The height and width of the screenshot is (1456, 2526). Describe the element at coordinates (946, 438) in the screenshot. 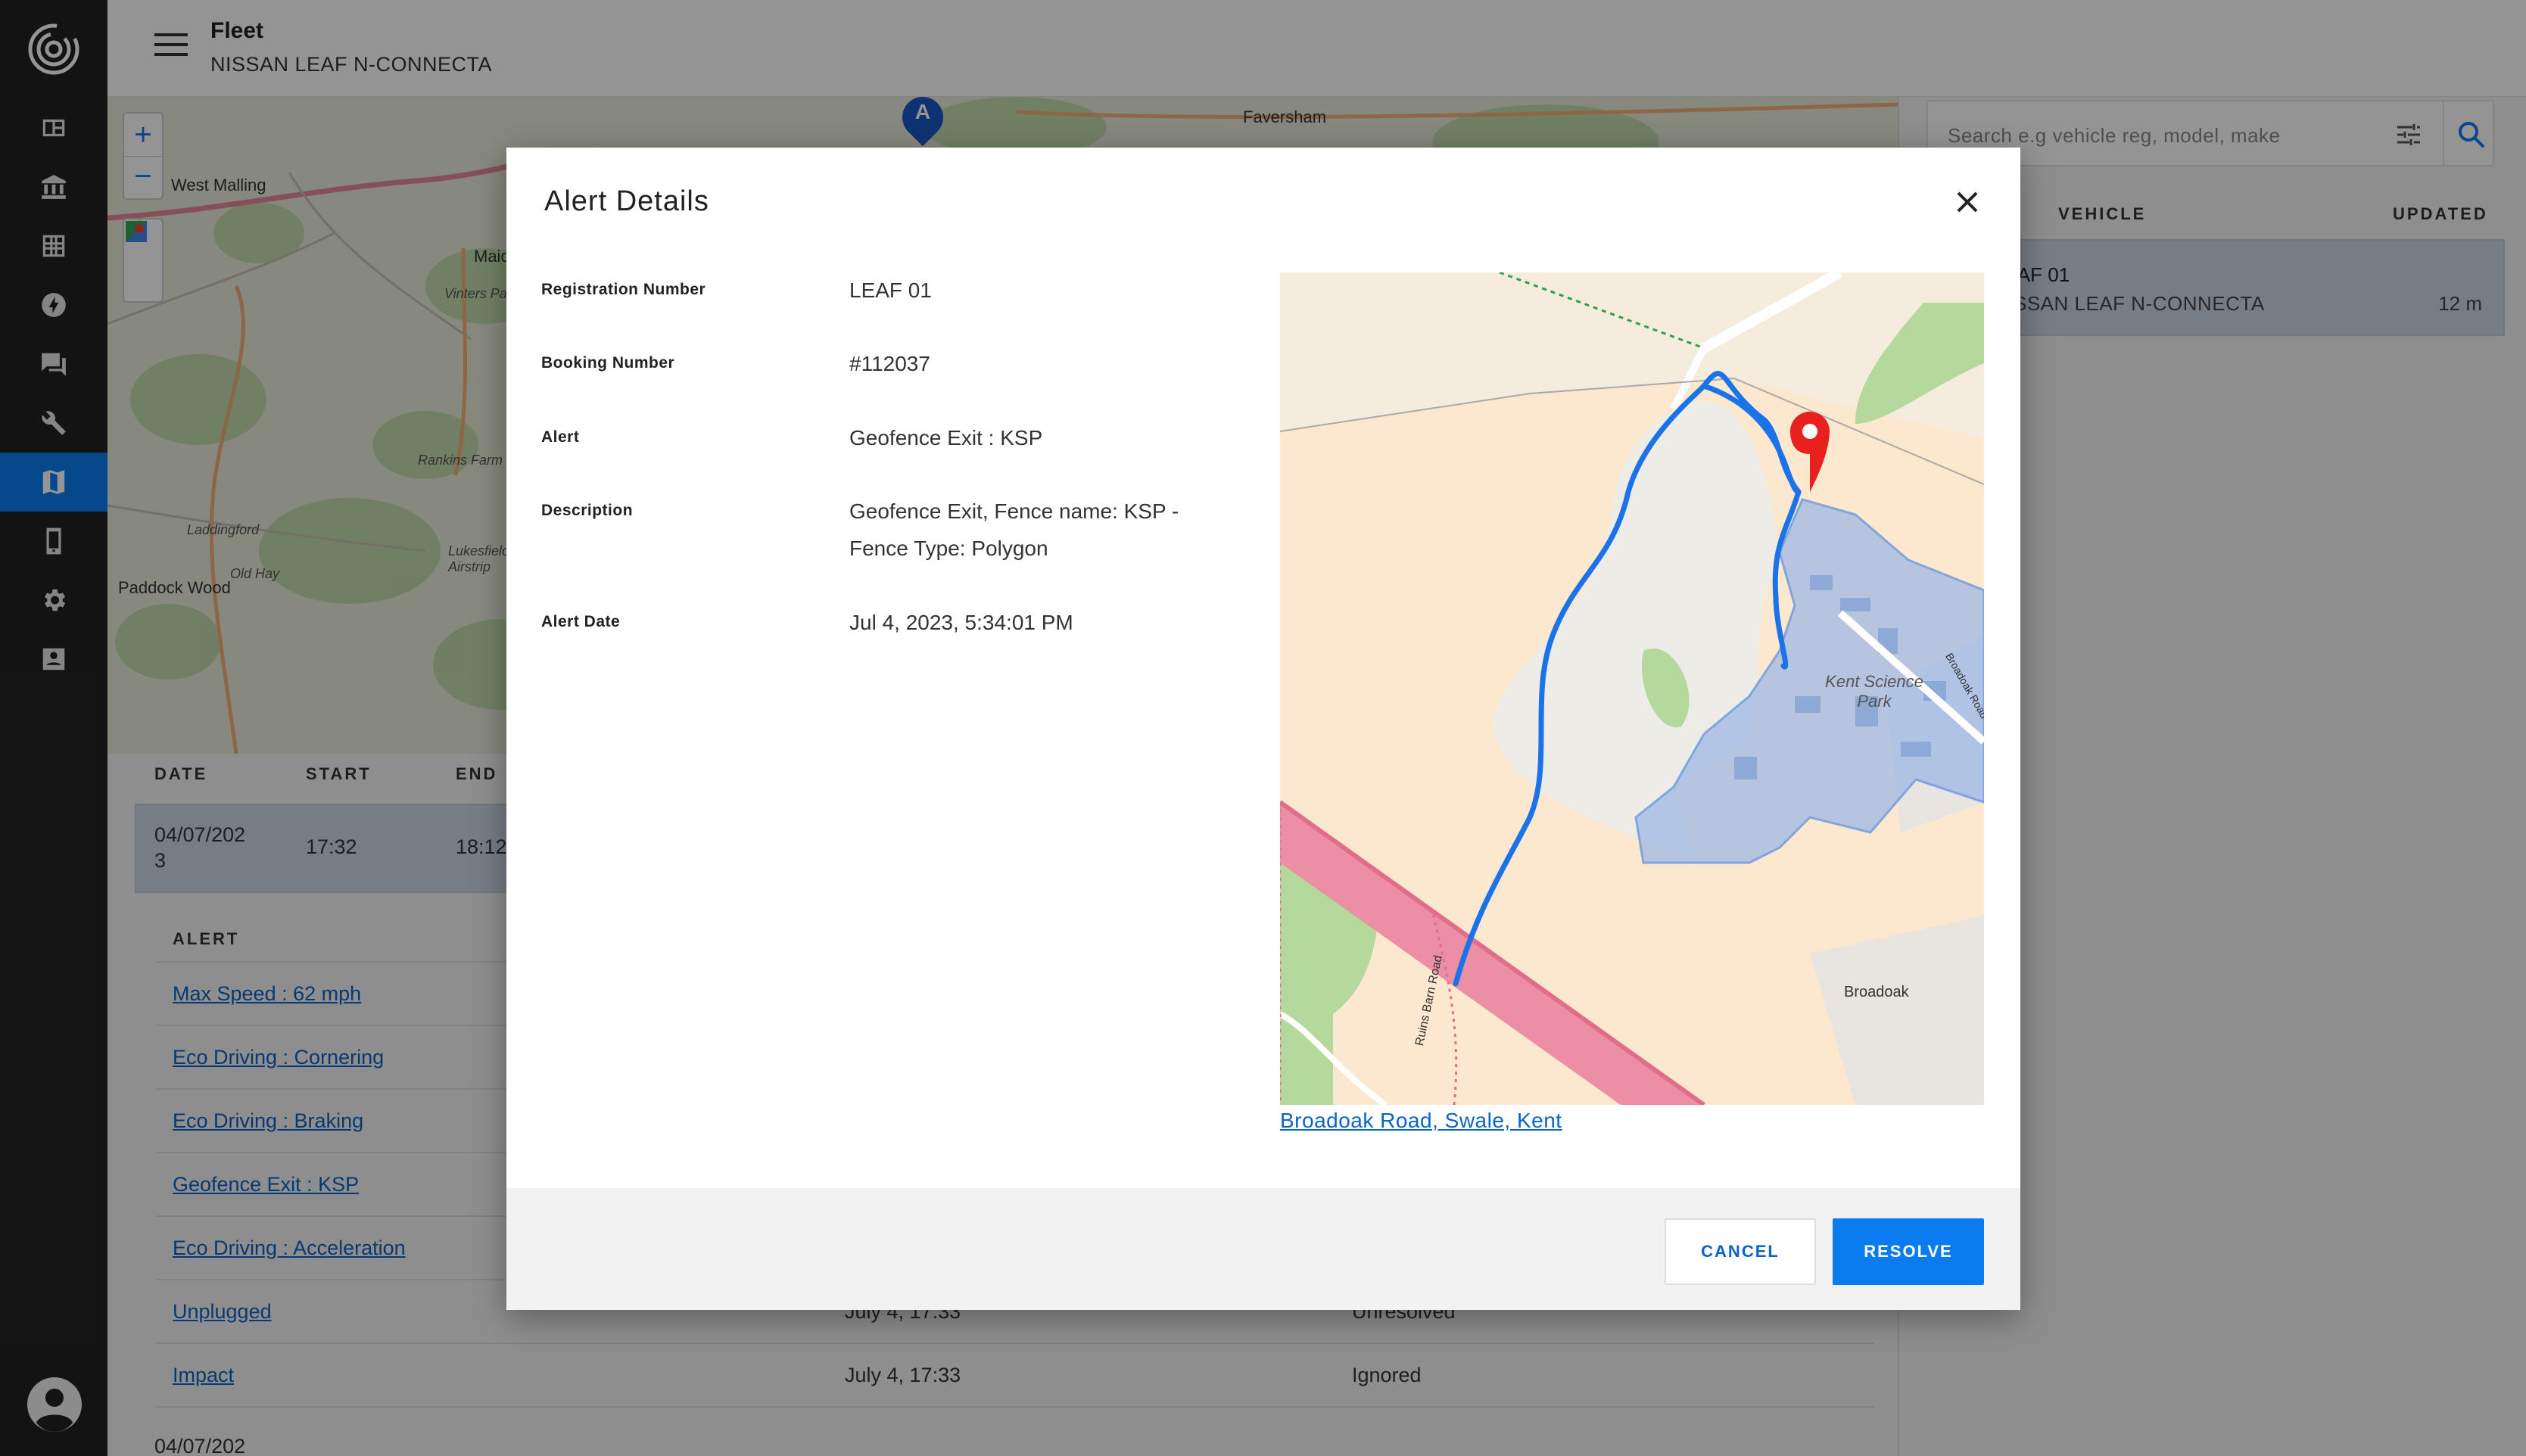

I see `alert-value: Geofence Exit : KSP` at that location.